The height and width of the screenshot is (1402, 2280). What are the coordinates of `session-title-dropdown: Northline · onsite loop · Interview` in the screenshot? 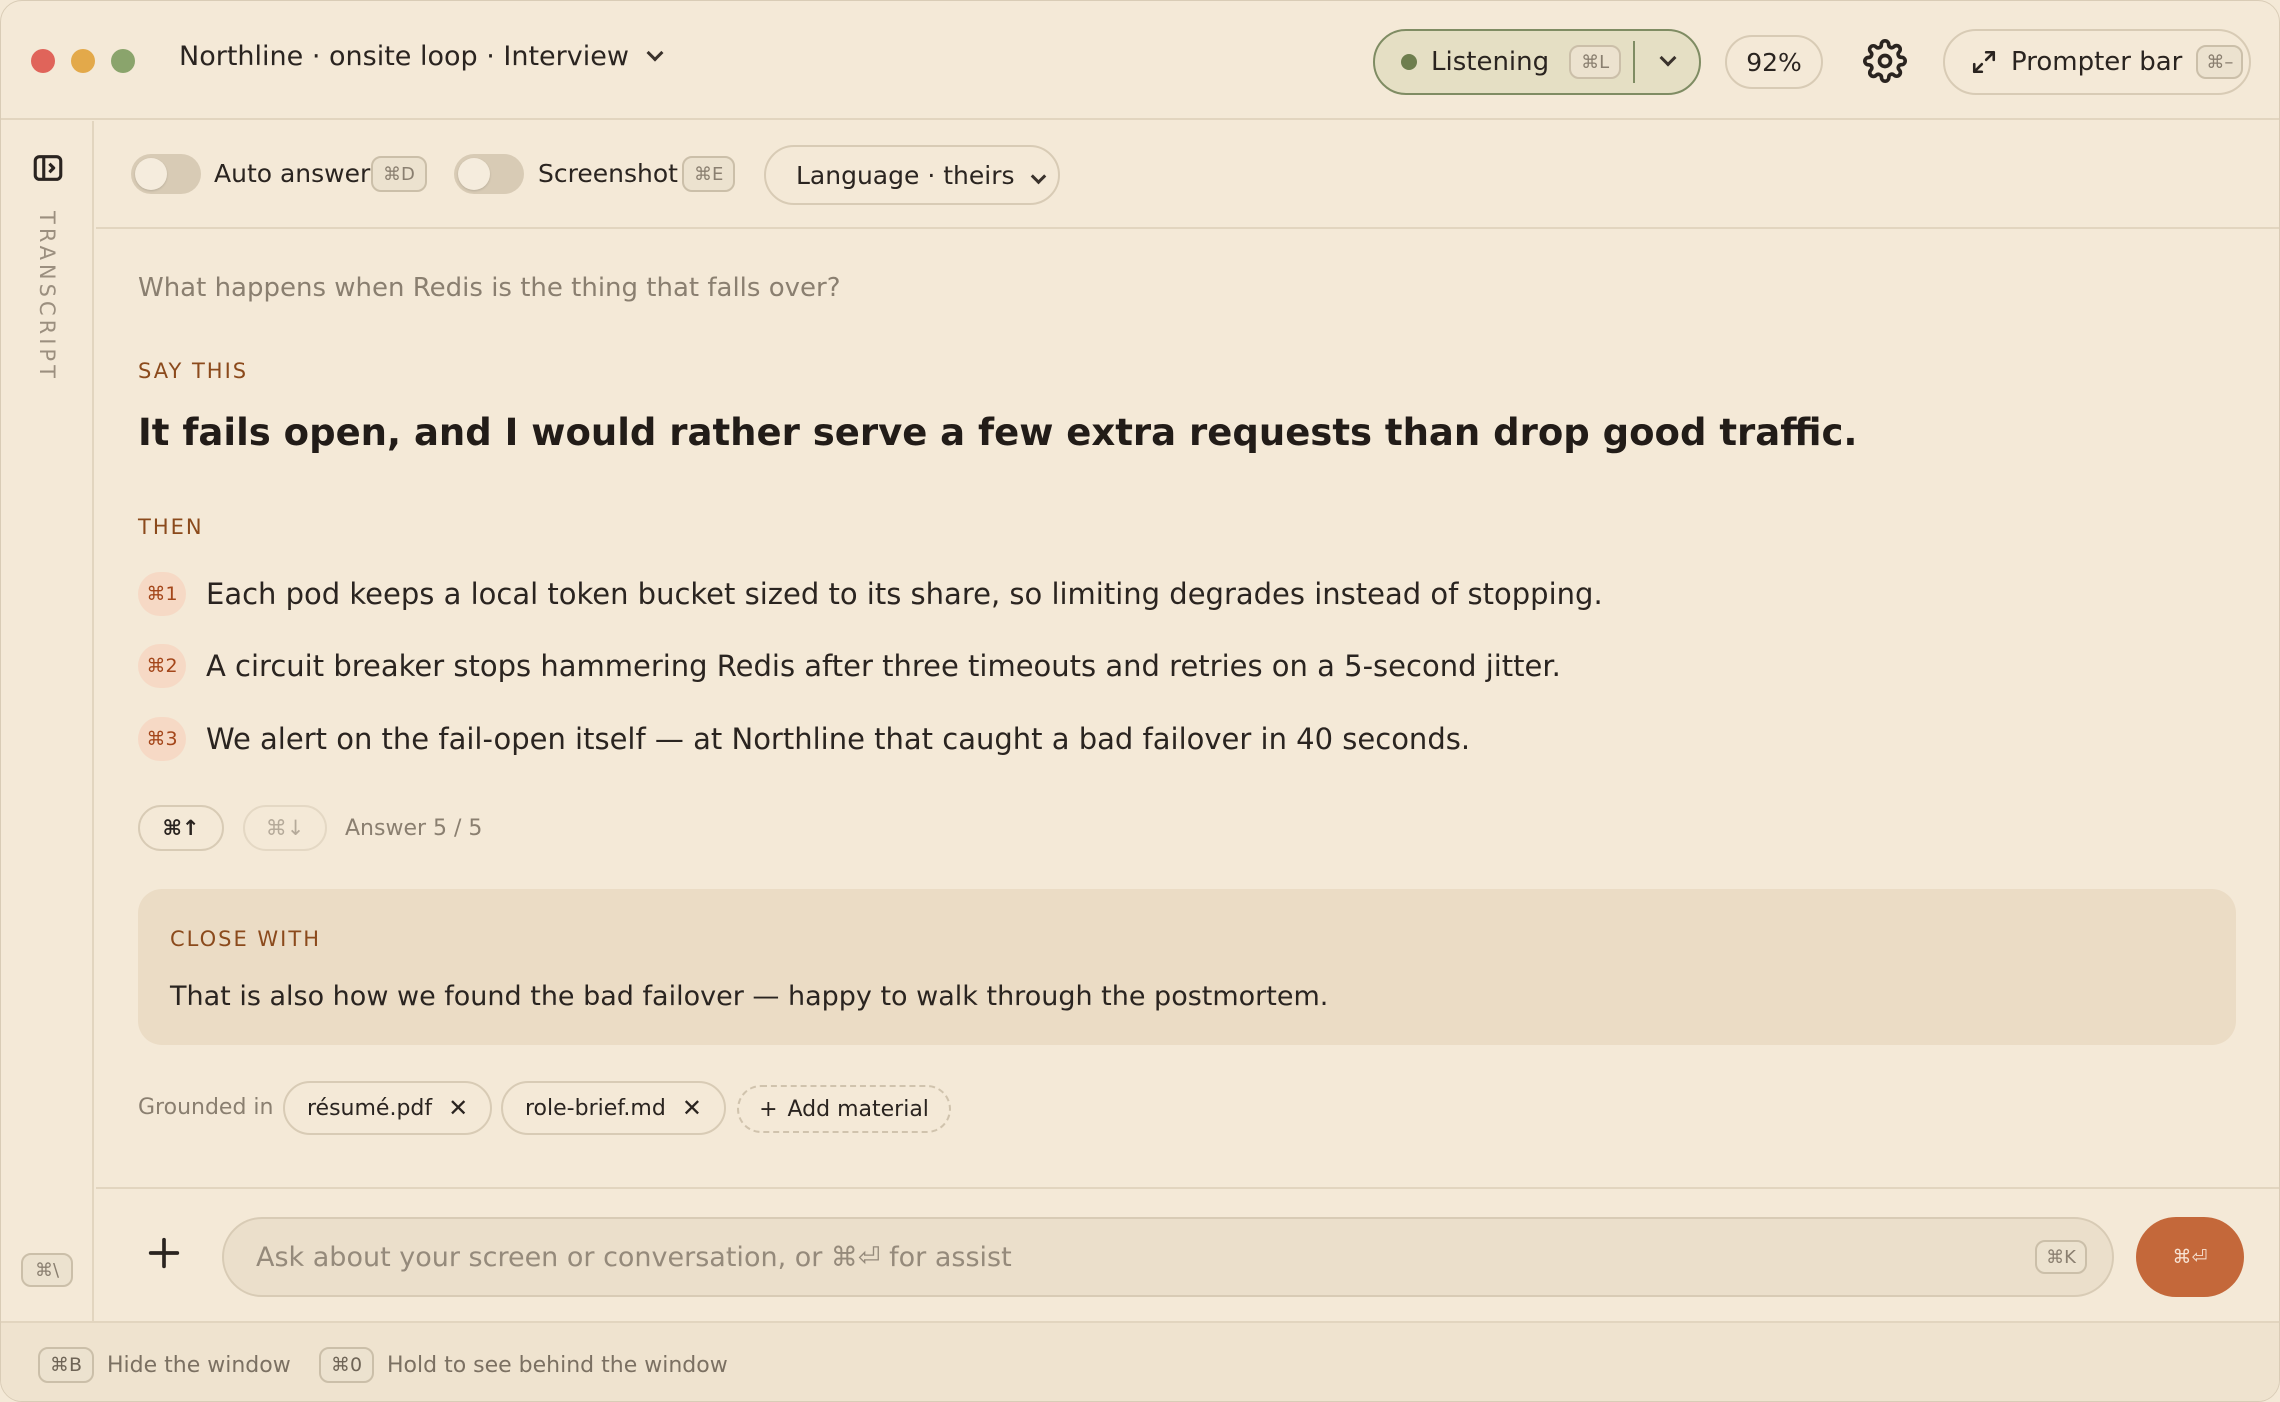 It's located at (421, 56).